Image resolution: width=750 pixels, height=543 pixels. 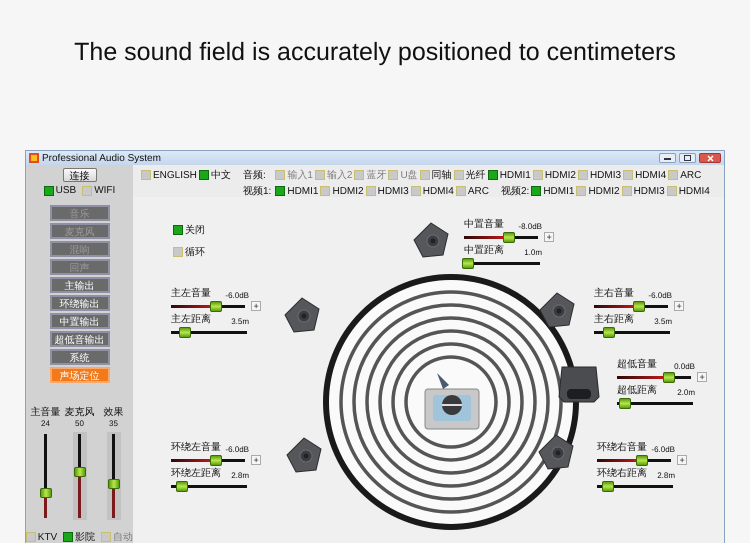 I want to click on fader-value: 24, so click(x=45, y=423).